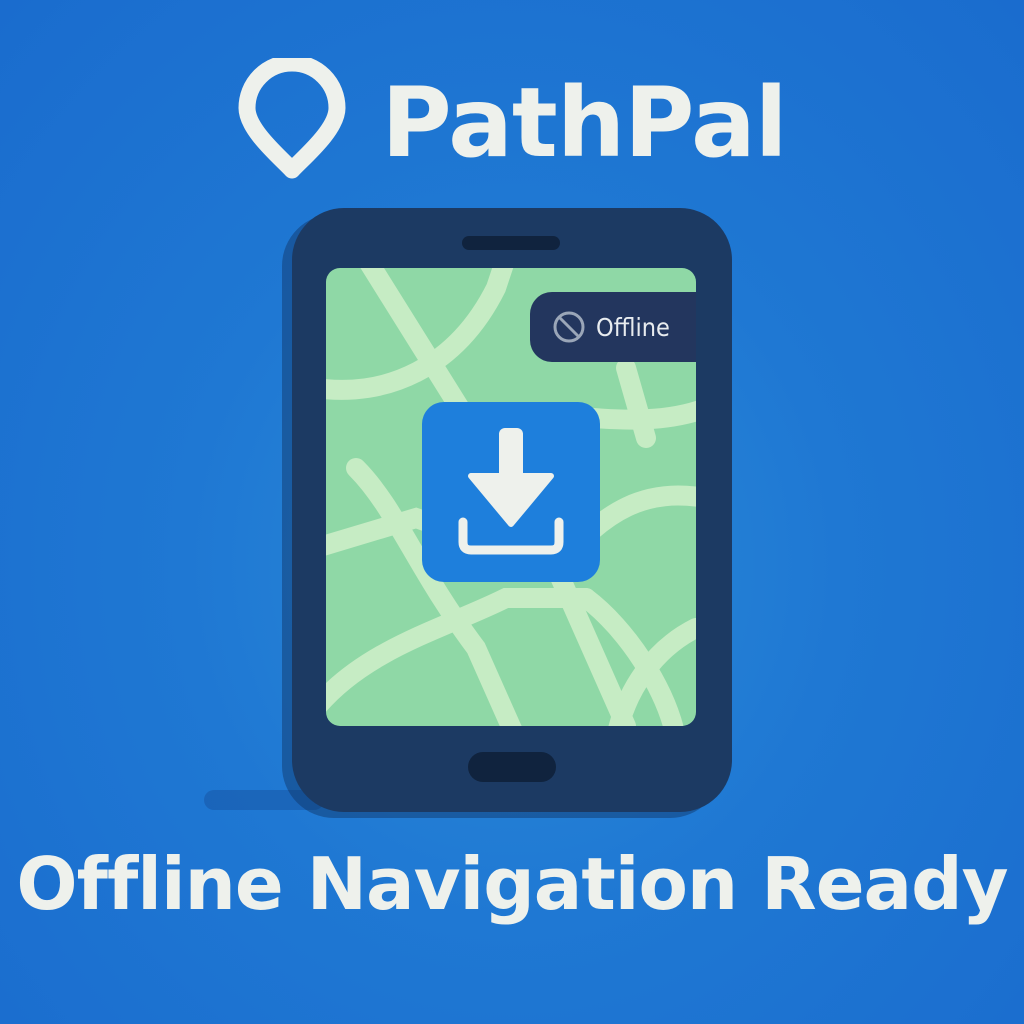 This screenshot has height=1024, width=1024. Describe the element at coordinates (292, 118) in the screenshot. I see `map-pin-icon` at that location.